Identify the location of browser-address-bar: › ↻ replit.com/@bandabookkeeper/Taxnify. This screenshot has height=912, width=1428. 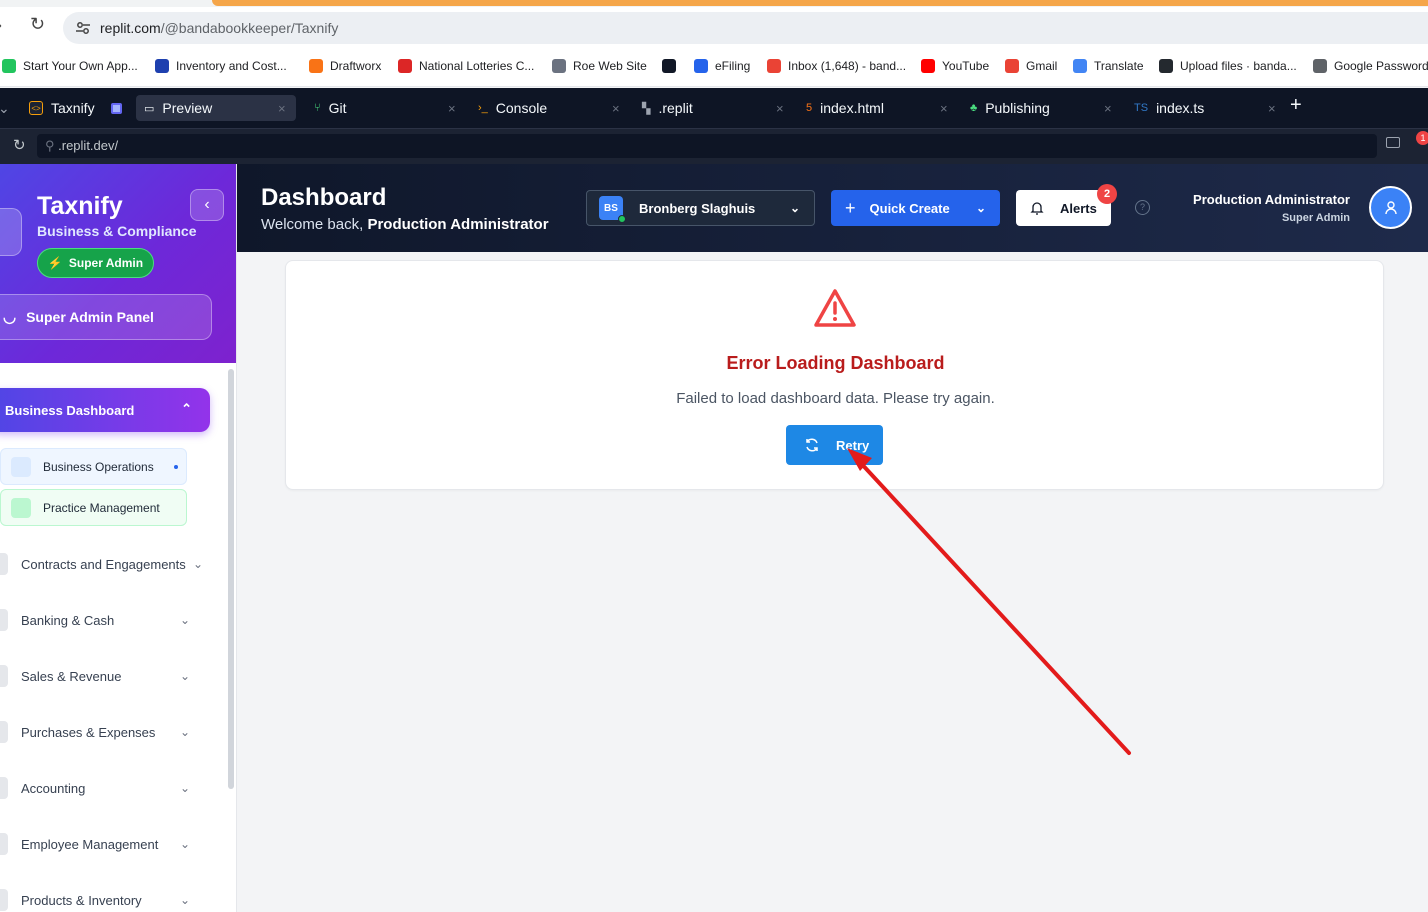
(714, 27).